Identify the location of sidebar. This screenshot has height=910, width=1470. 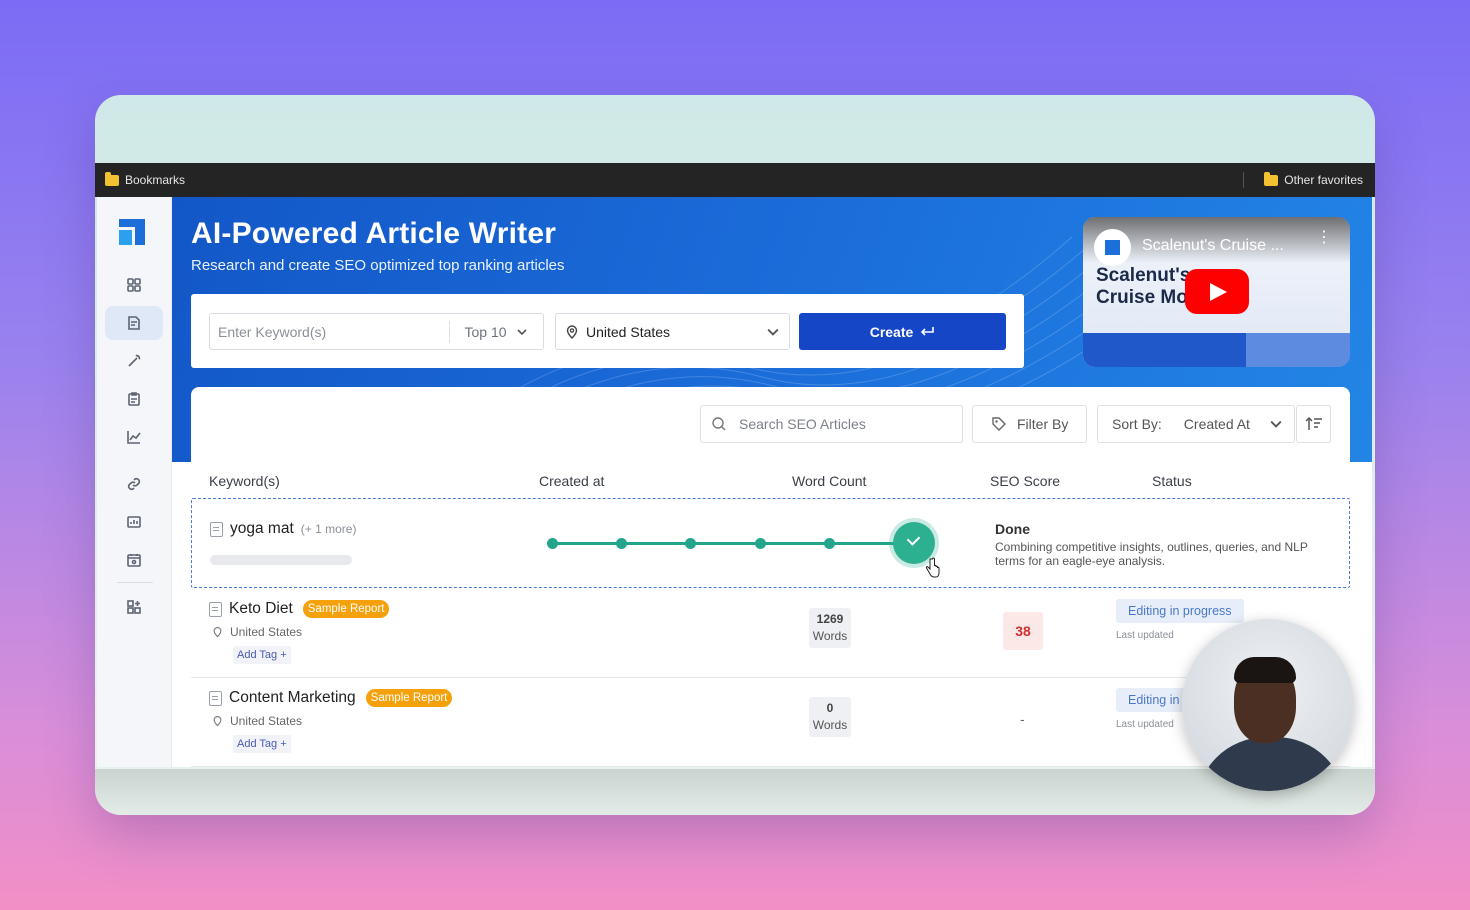
(134, 482).